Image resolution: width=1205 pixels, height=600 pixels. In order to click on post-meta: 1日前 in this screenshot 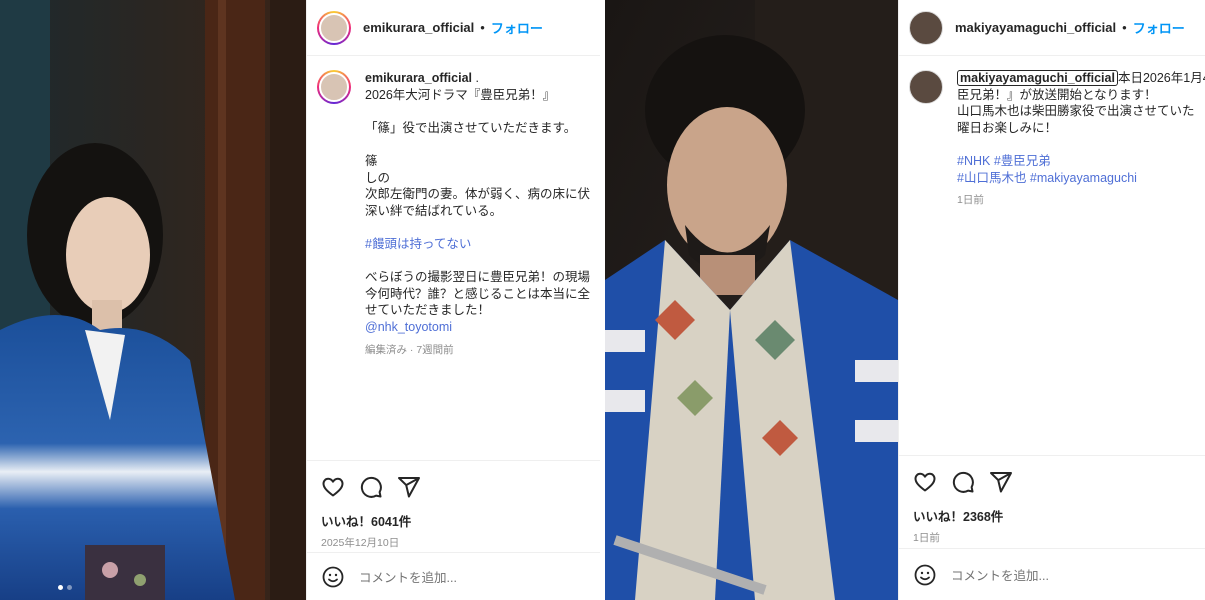, I will do `click(970, 200)`.